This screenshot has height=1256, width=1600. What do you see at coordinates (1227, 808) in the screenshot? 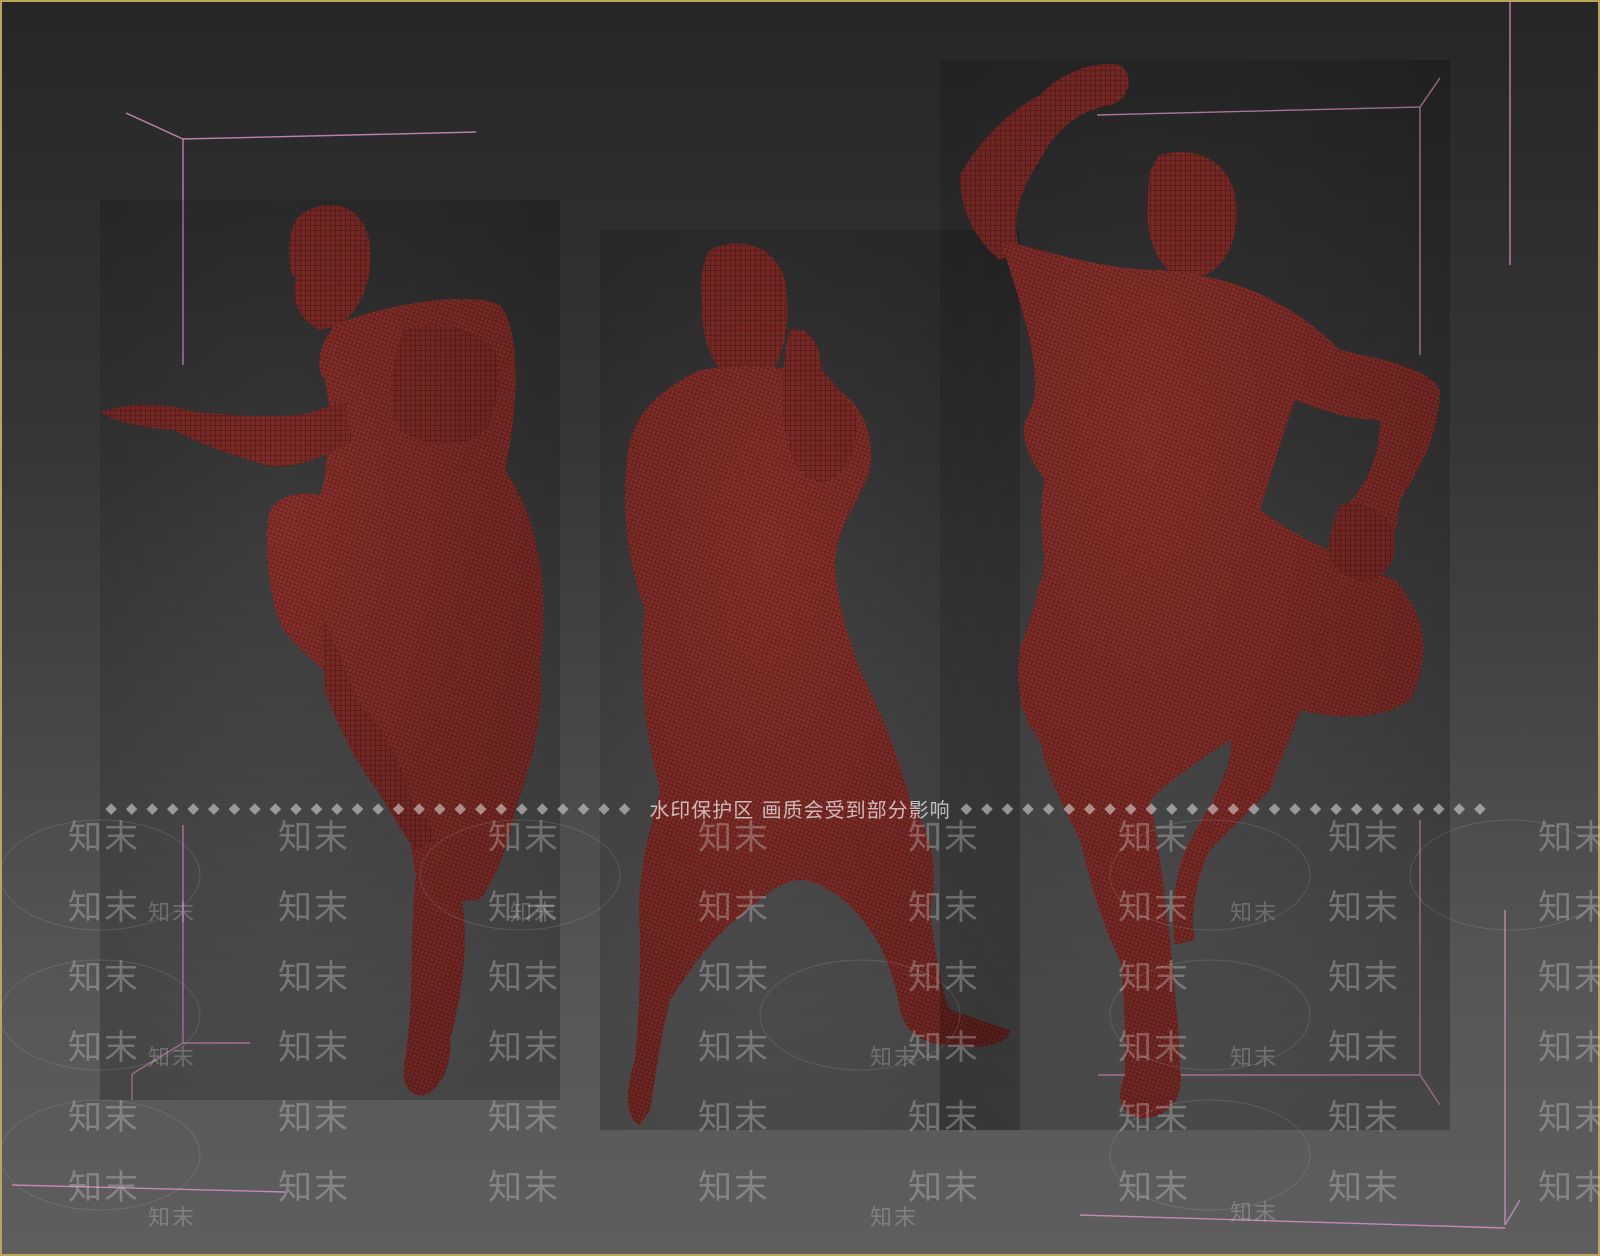
I see `watermark-dots-right: ◆◆◆◆◆◆◆◆◆◆◆◆◆◆◆◆◆◆◆◆◆◆◆◆◆◆` at bounding box center [1227, 808].